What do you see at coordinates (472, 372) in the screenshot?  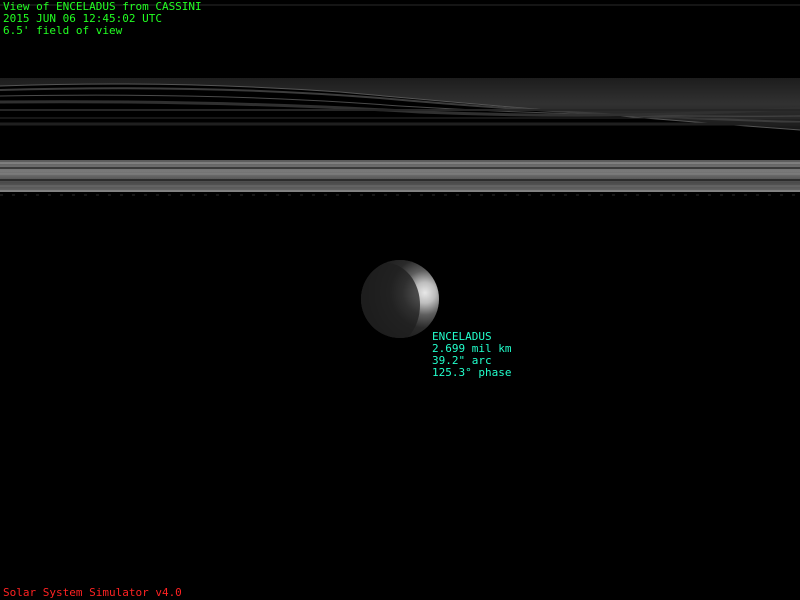 I see `target-phase: 125.3° phase` at bounding box center [472, 372].